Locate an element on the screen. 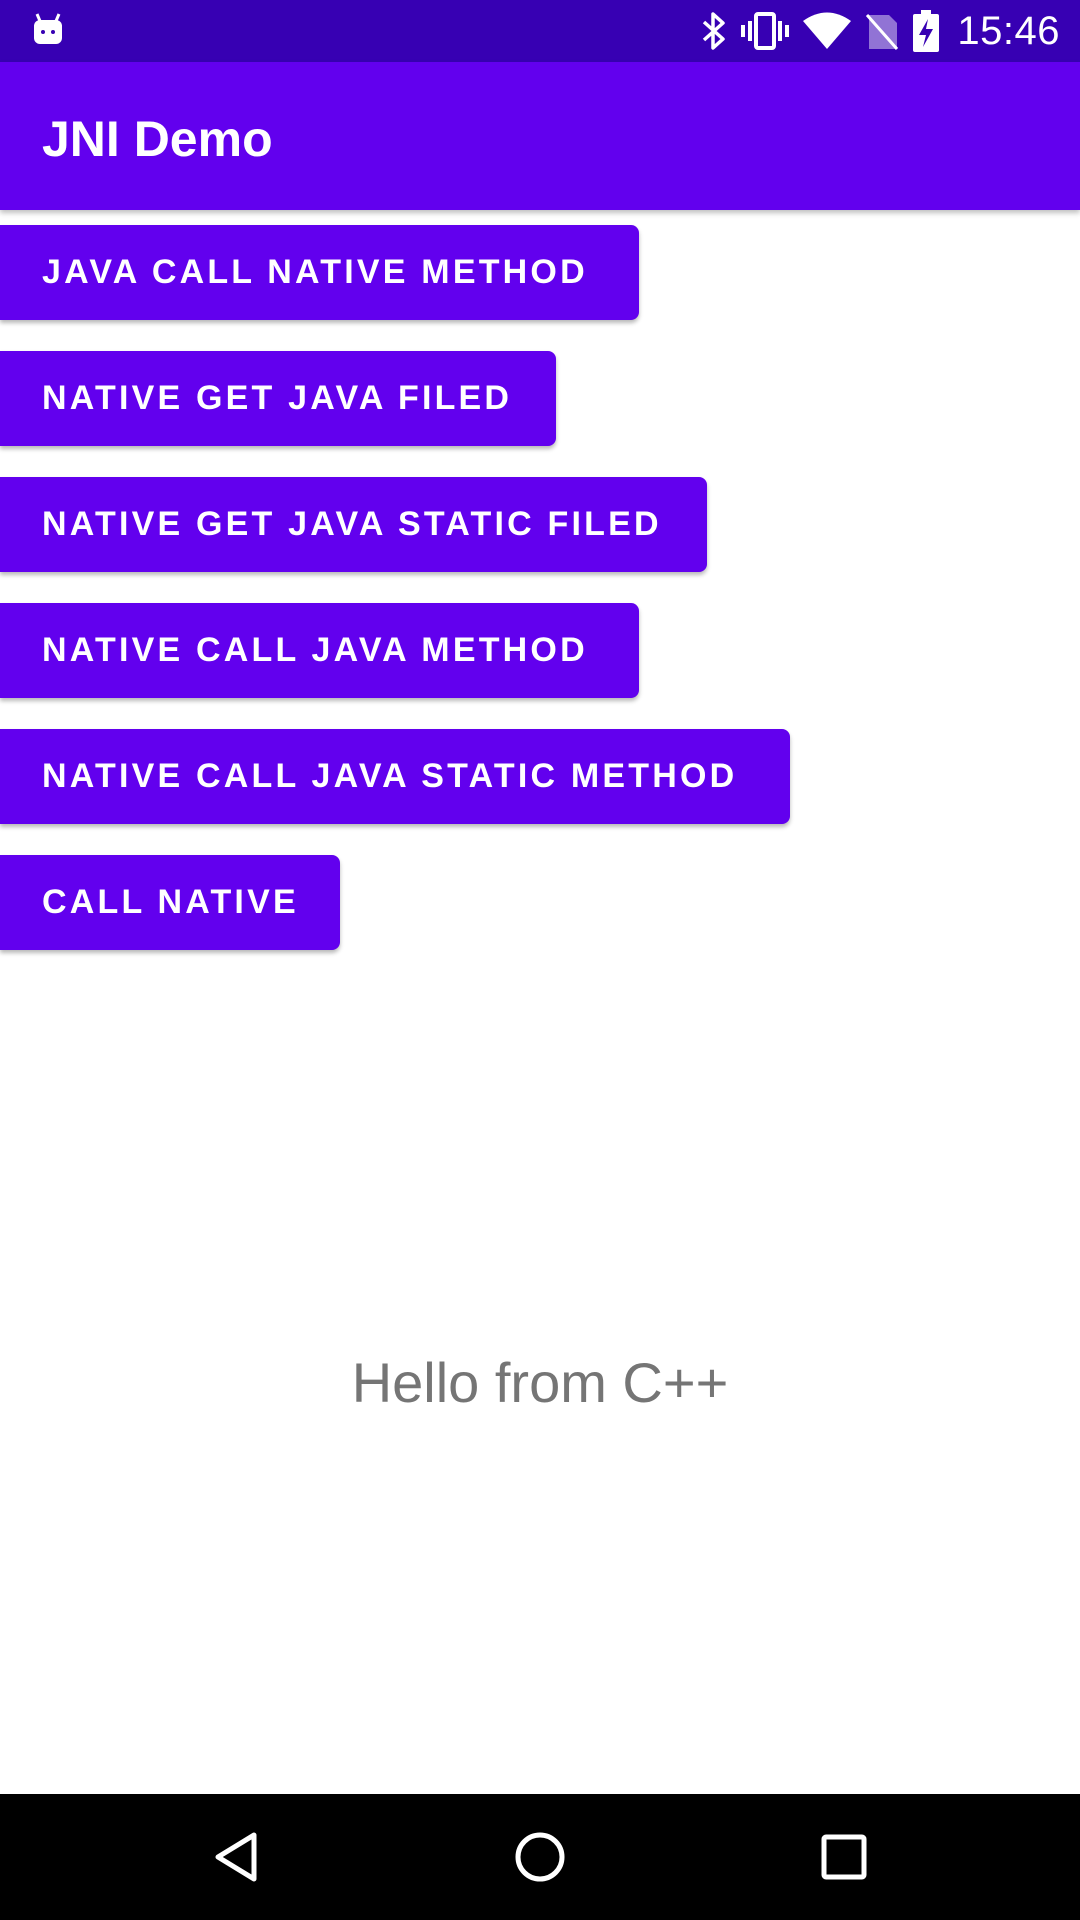 This screenshot has width=1080, height=1920. back-icon is located at coordinates (238, 1857).